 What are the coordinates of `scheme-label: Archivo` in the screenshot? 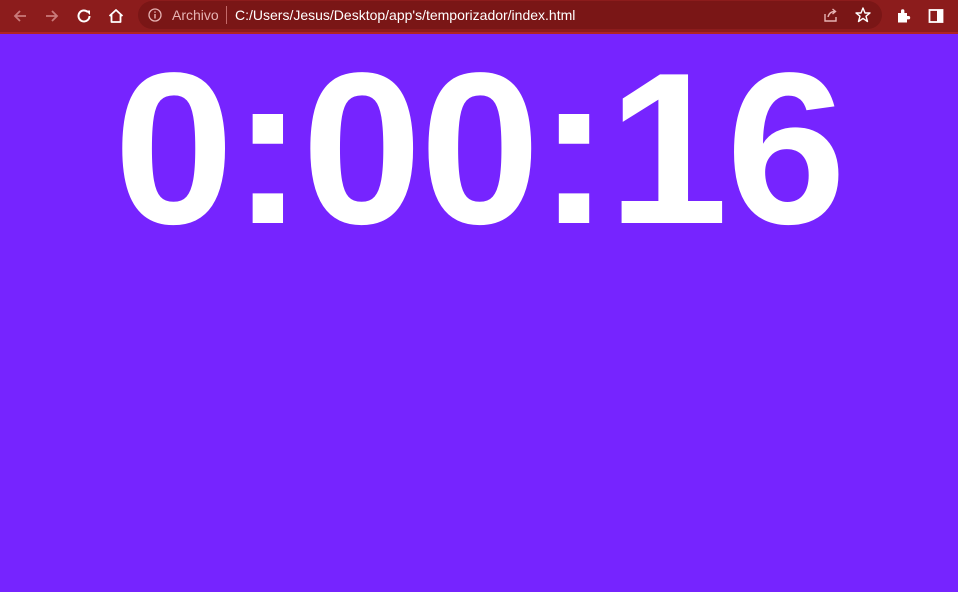 It's located at (195, 15).